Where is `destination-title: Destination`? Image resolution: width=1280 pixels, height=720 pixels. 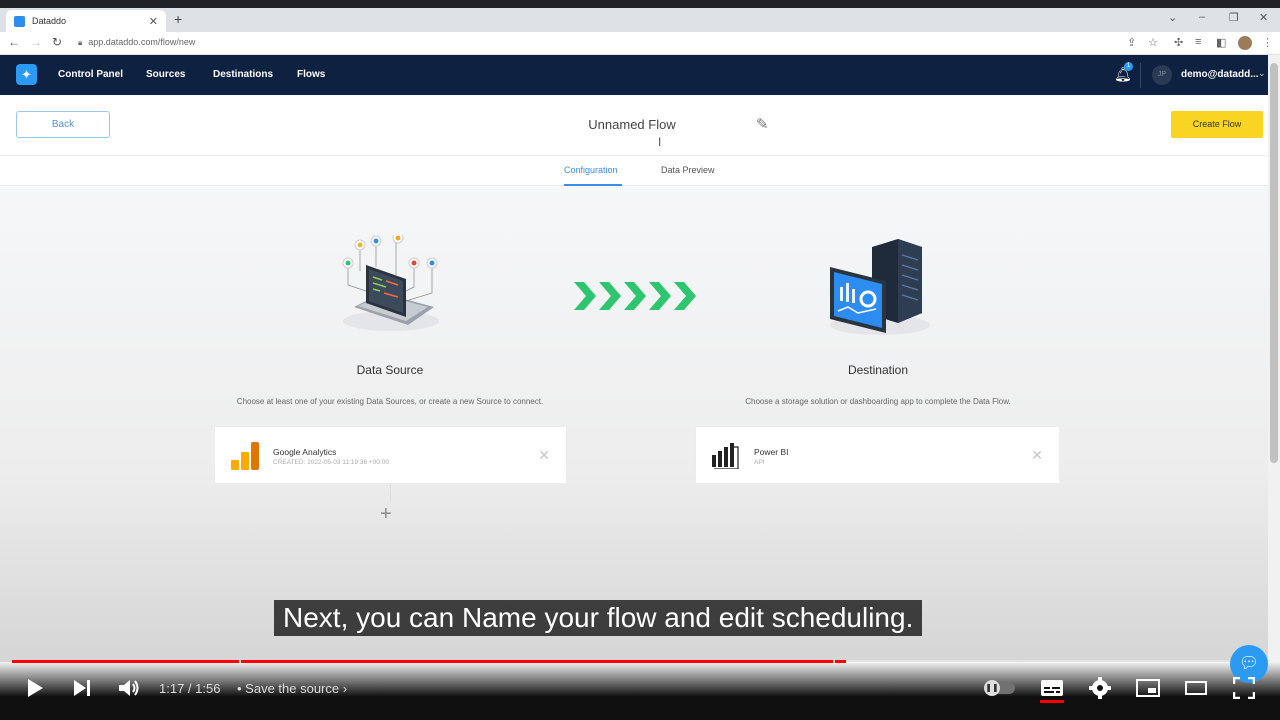
destination-title: Destination is located at coordinates (878, 370).